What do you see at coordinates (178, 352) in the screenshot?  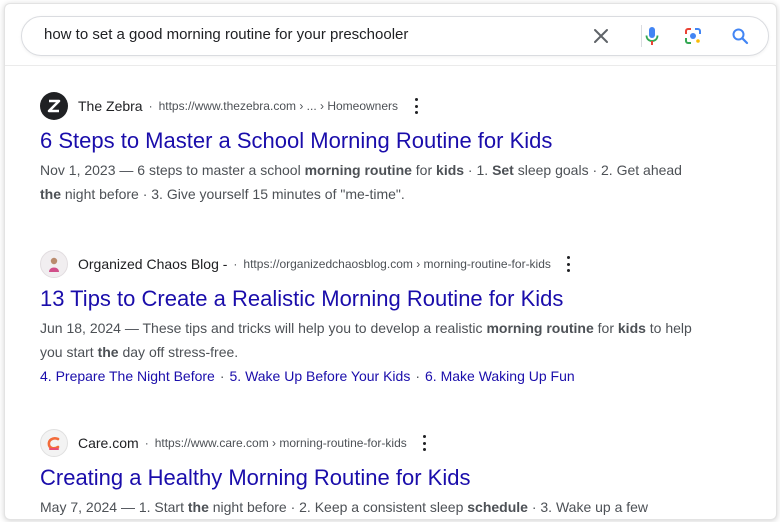 I see `snippet-text: day off stress-free.` at bounding box center [178, 352].